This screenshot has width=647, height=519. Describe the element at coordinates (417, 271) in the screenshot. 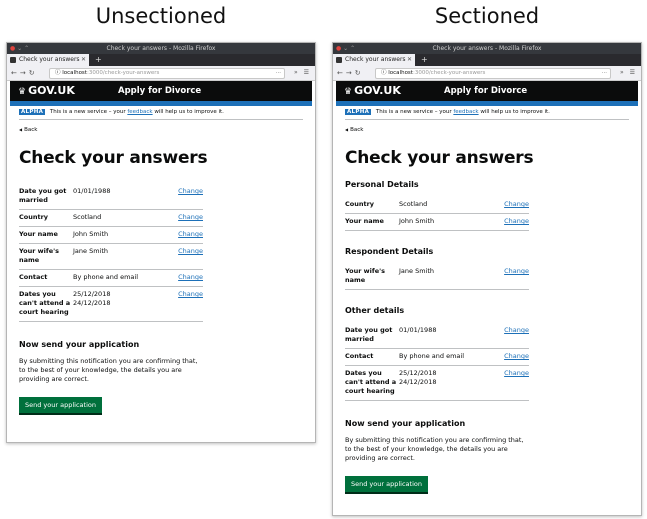

I see `row-value: Jane Smith` at that location.